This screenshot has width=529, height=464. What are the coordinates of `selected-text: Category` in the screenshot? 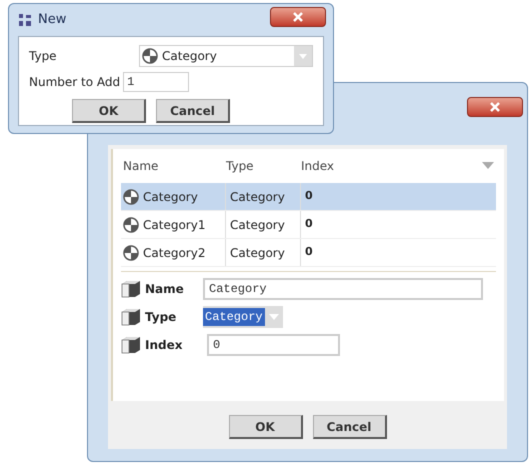 It's located at (234, 317).